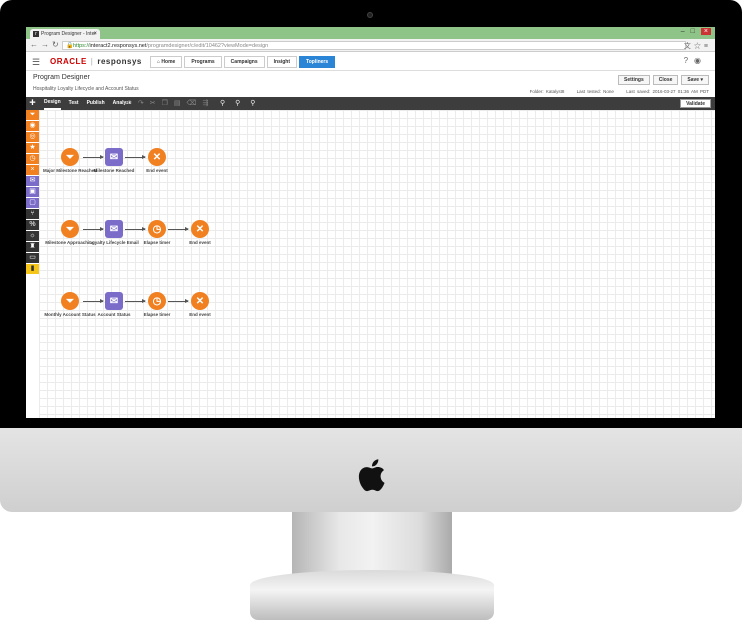 The image size is (742, 624). I want to click on lock-icon: 🔒, so click(70, 46).